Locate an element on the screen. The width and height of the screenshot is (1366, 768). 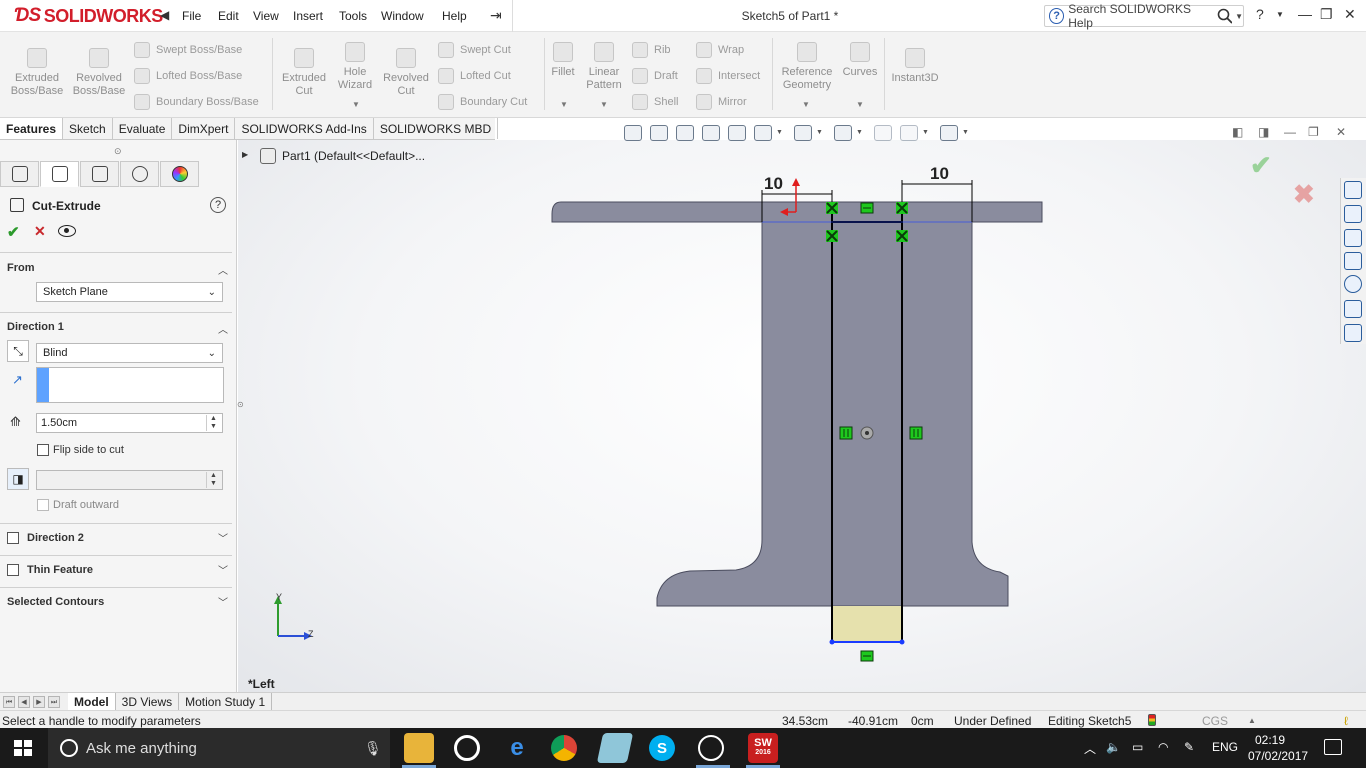
flip-side-checkbox is located at coordinates (43, 450).